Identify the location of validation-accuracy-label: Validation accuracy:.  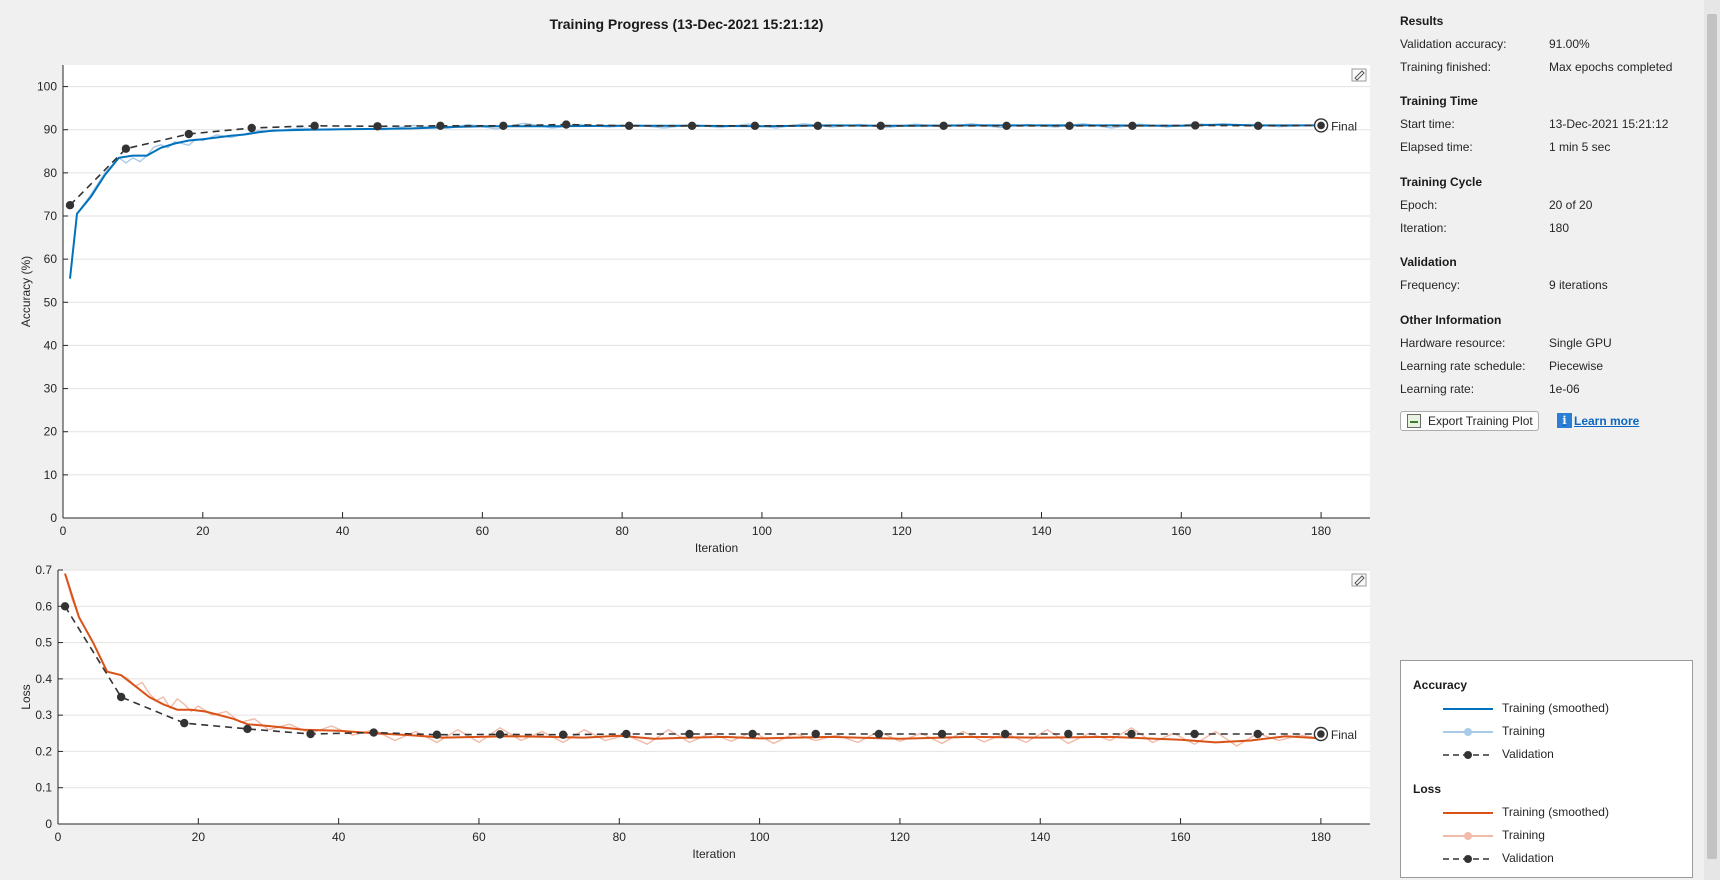
(1453, 44).